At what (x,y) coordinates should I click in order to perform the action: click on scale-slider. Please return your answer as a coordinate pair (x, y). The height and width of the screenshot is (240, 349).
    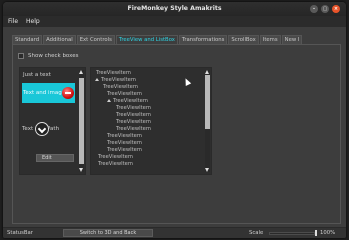
    Looking at the image, I should click on (292, 233).